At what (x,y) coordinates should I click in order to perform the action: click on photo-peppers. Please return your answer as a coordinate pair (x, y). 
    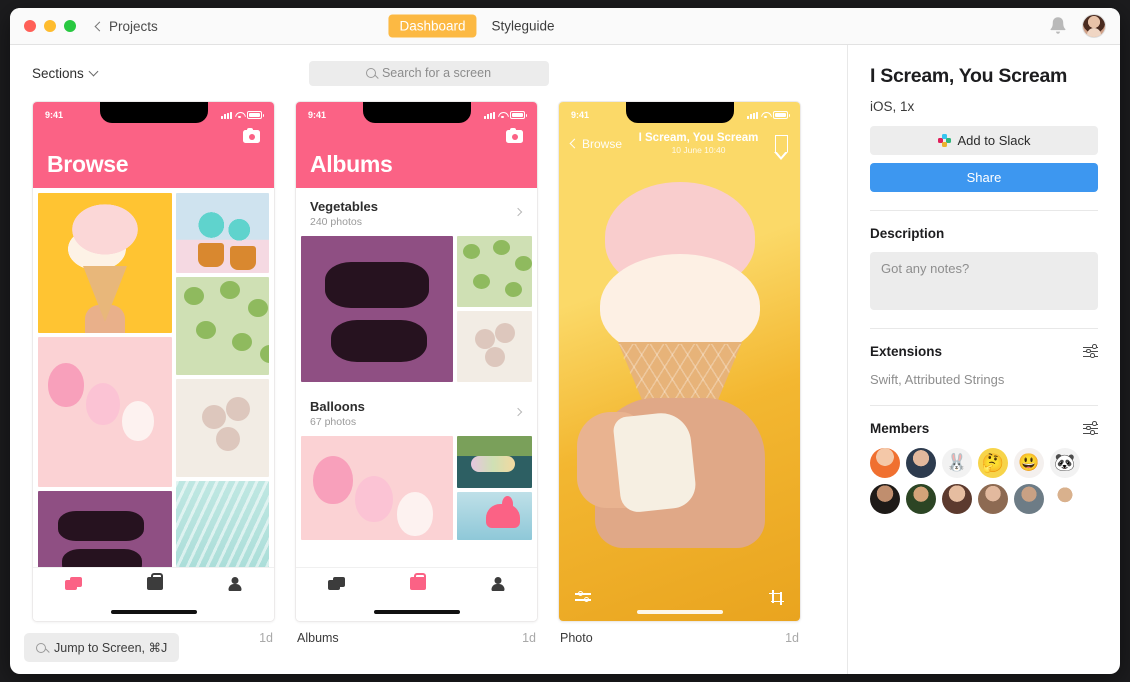
    Looking at the image, I should click on (377, 309).